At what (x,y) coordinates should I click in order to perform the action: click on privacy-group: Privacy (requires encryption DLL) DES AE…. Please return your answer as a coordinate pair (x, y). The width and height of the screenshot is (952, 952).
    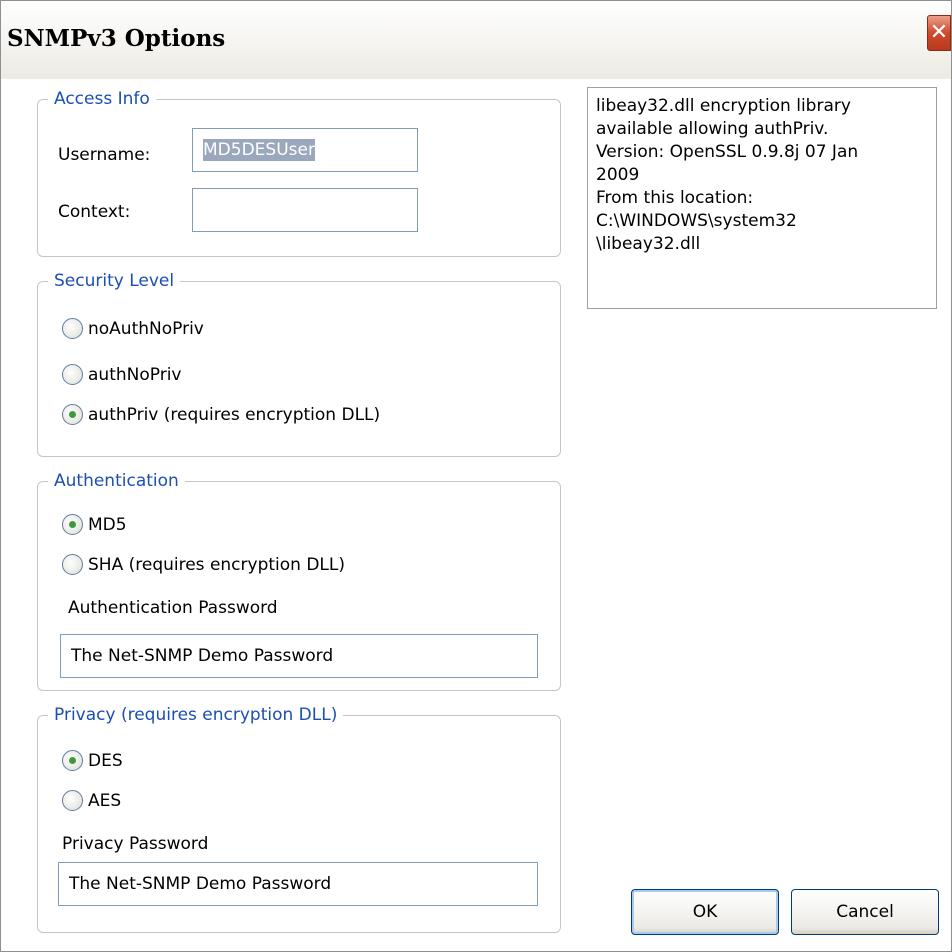
    Looking at the image, I should click on (299, 817).